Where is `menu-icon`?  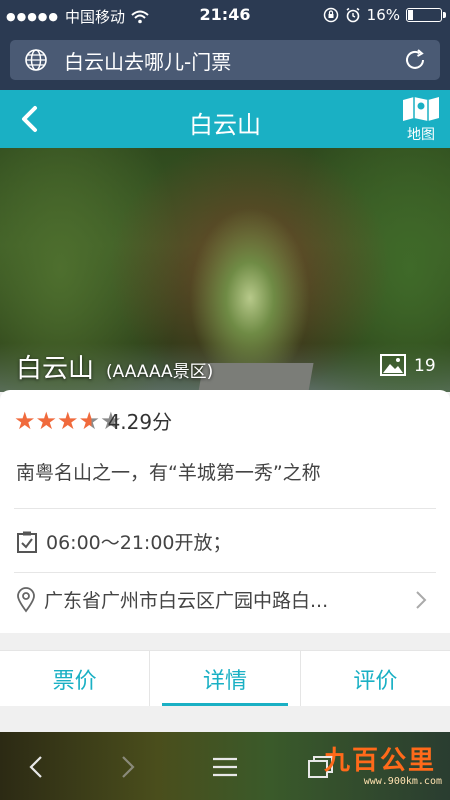 menu-icon is located at coordinates (225, 767).